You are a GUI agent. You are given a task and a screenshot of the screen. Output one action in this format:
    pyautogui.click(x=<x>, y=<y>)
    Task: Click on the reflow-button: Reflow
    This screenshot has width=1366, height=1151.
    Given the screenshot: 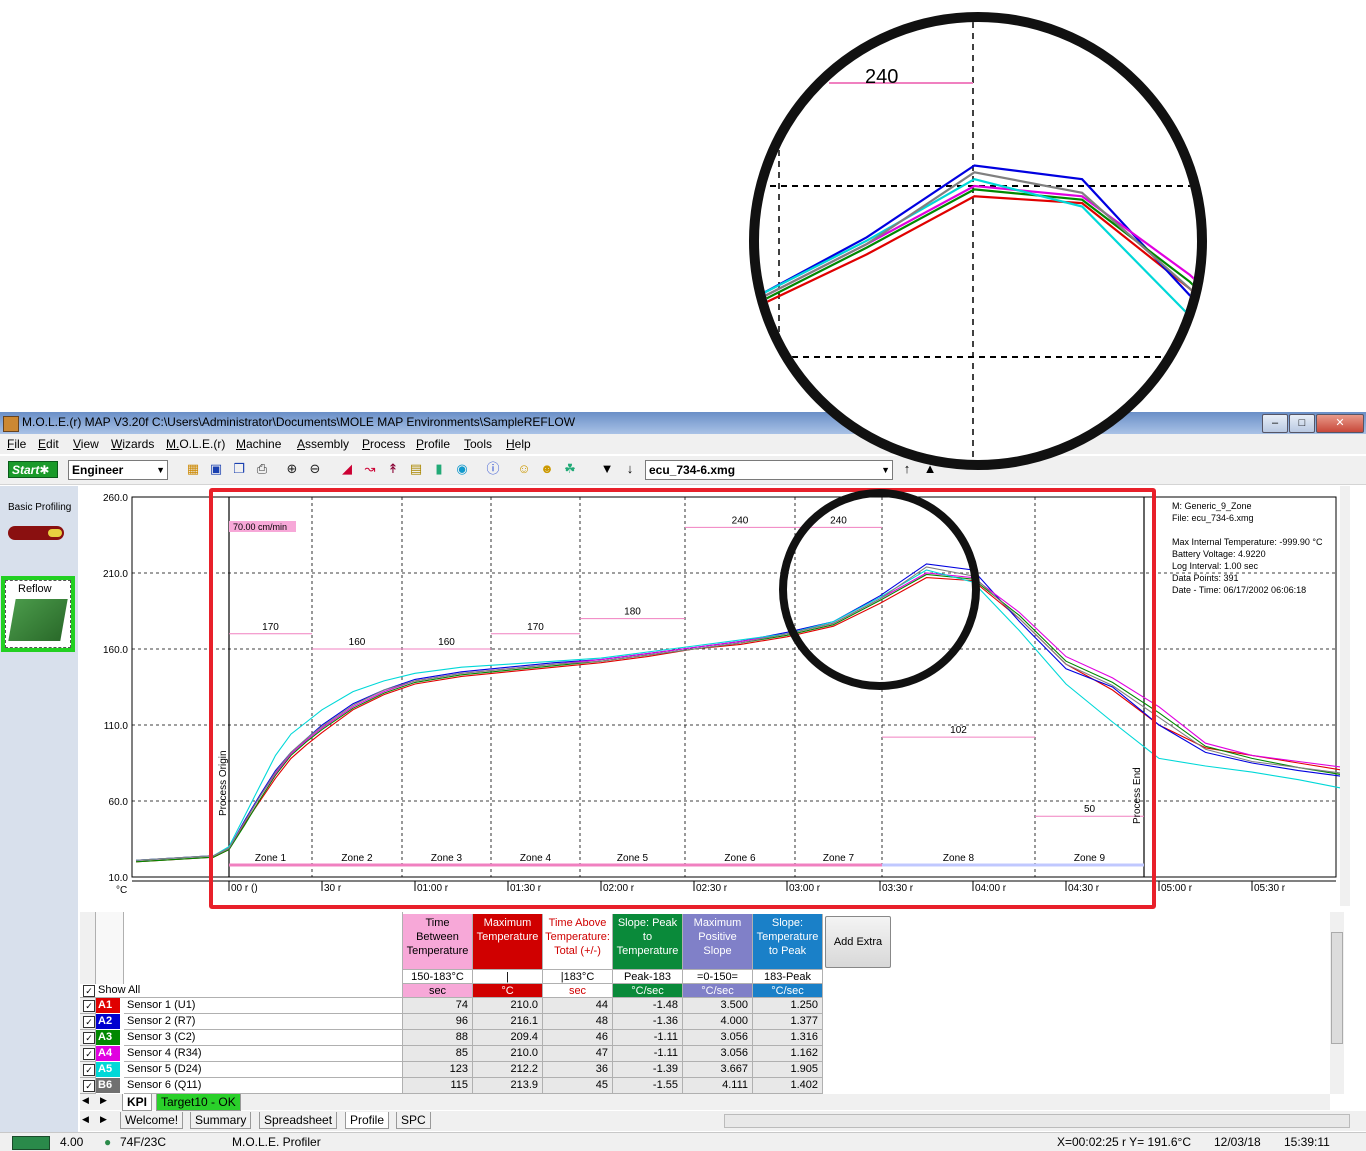 What is the action you would take?
    pyautogui.click(x=38, y=614)
    